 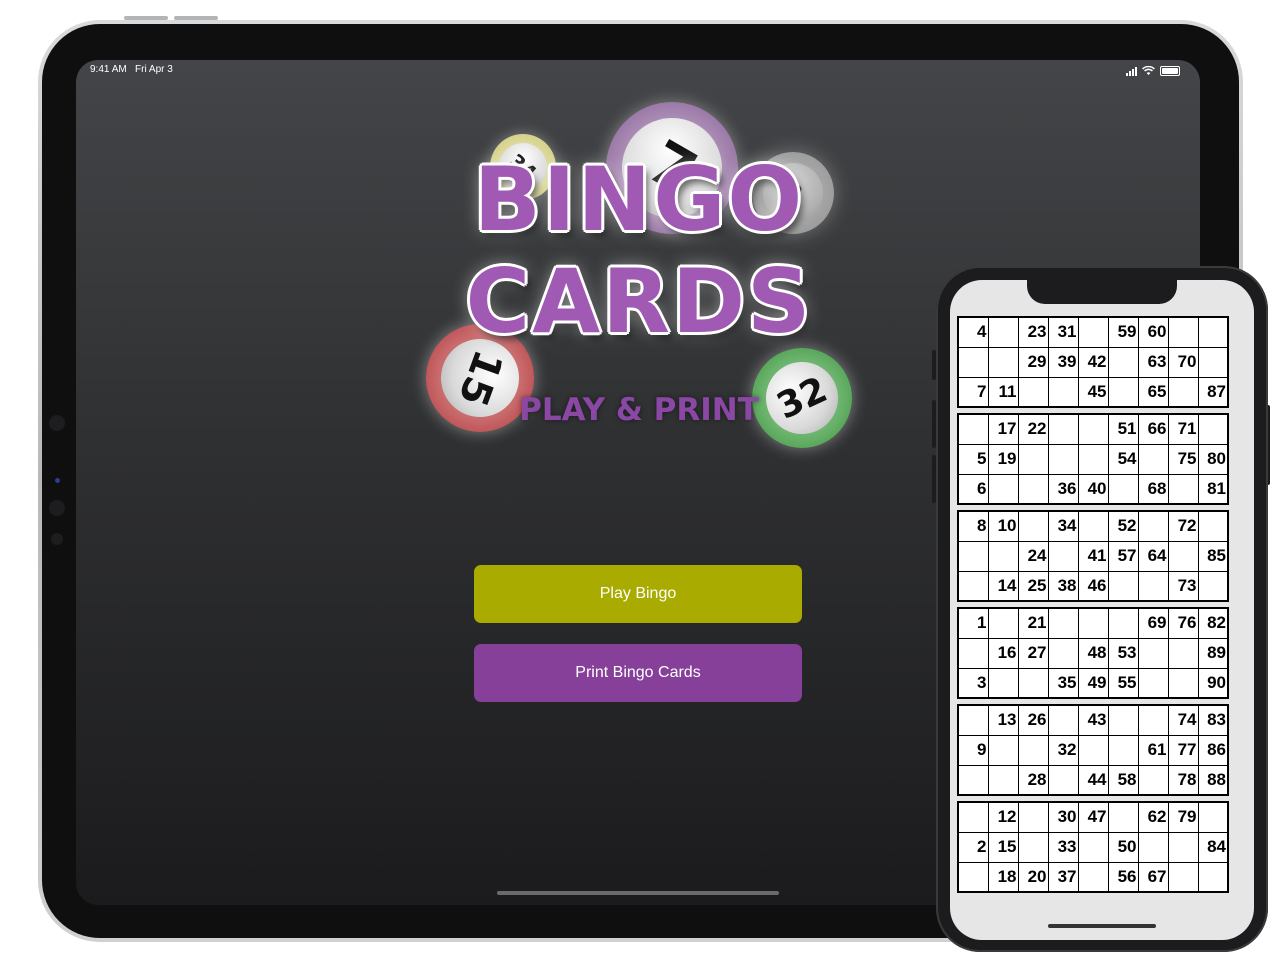 I want to click on bingo-card-row: 28 44 58 78 88, so click(x=1093, y=780).